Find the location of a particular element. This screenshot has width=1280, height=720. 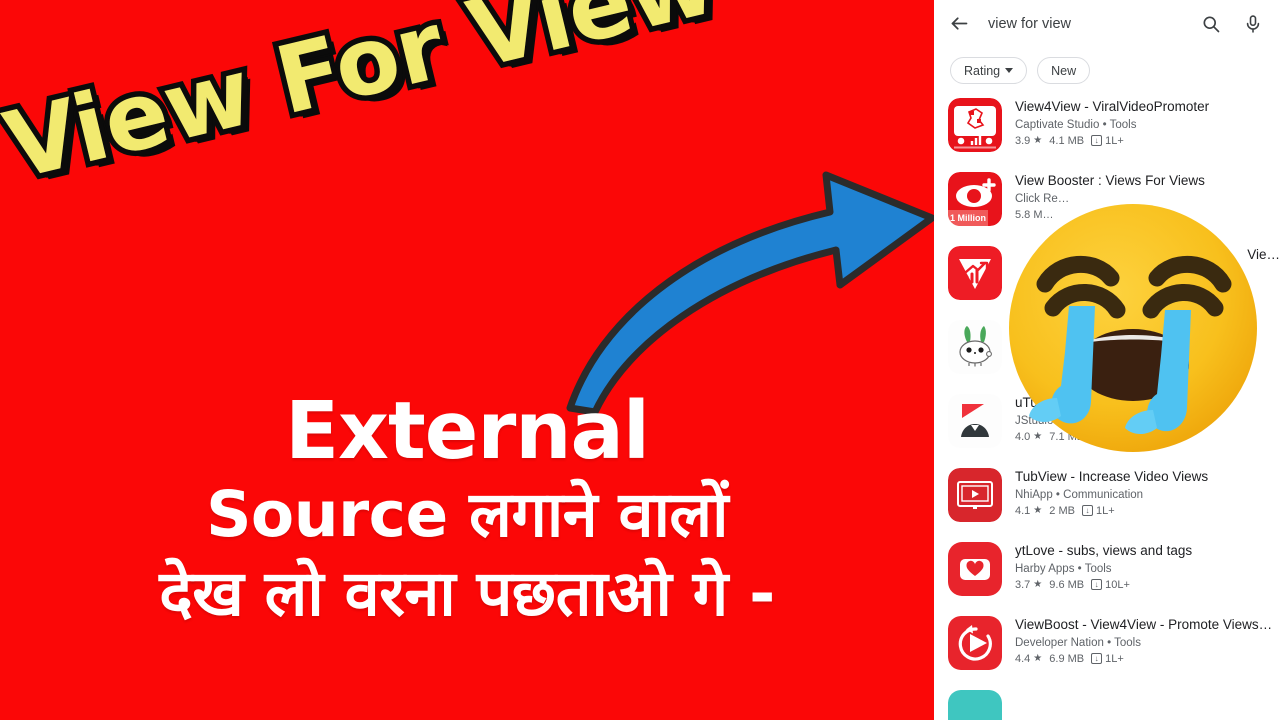

filter-chip-new-label: New is located at coordinates (1064, 70).